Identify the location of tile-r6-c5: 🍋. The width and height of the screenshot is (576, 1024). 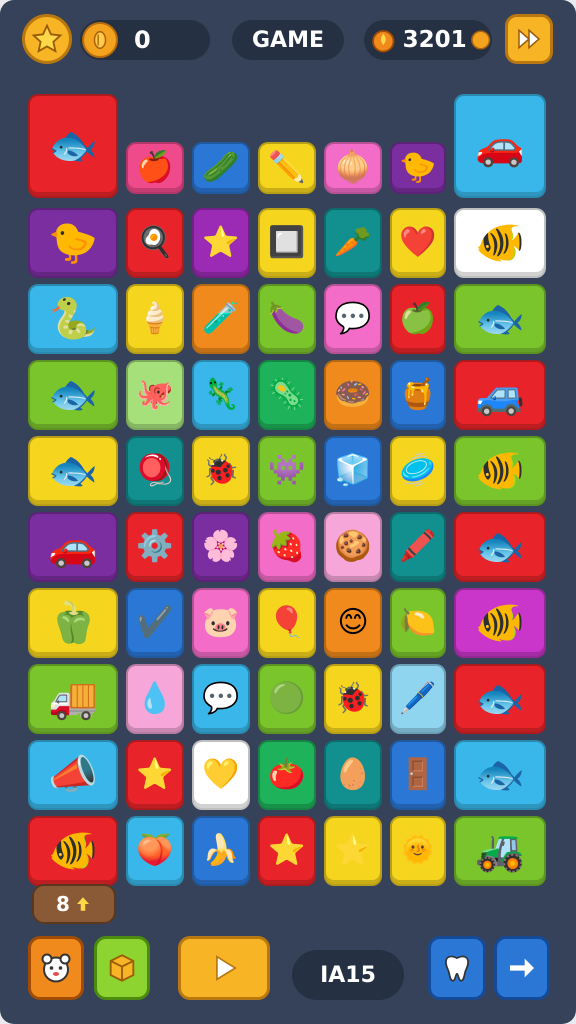
(418, 623).